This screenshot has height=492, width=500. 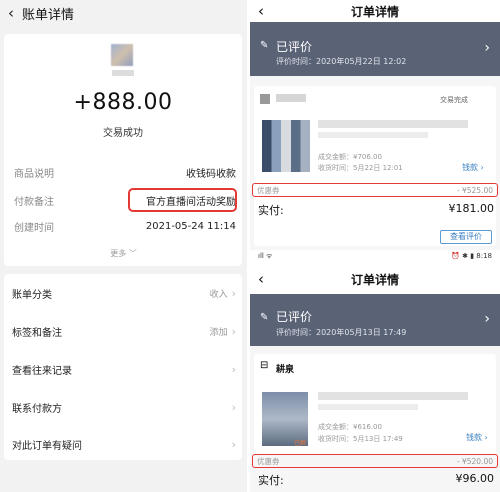 What do you see at coordinates (47, 446) in the screenshot?
I see `menu-label: 对此订单有疑问` at bounding box center [47, 446].